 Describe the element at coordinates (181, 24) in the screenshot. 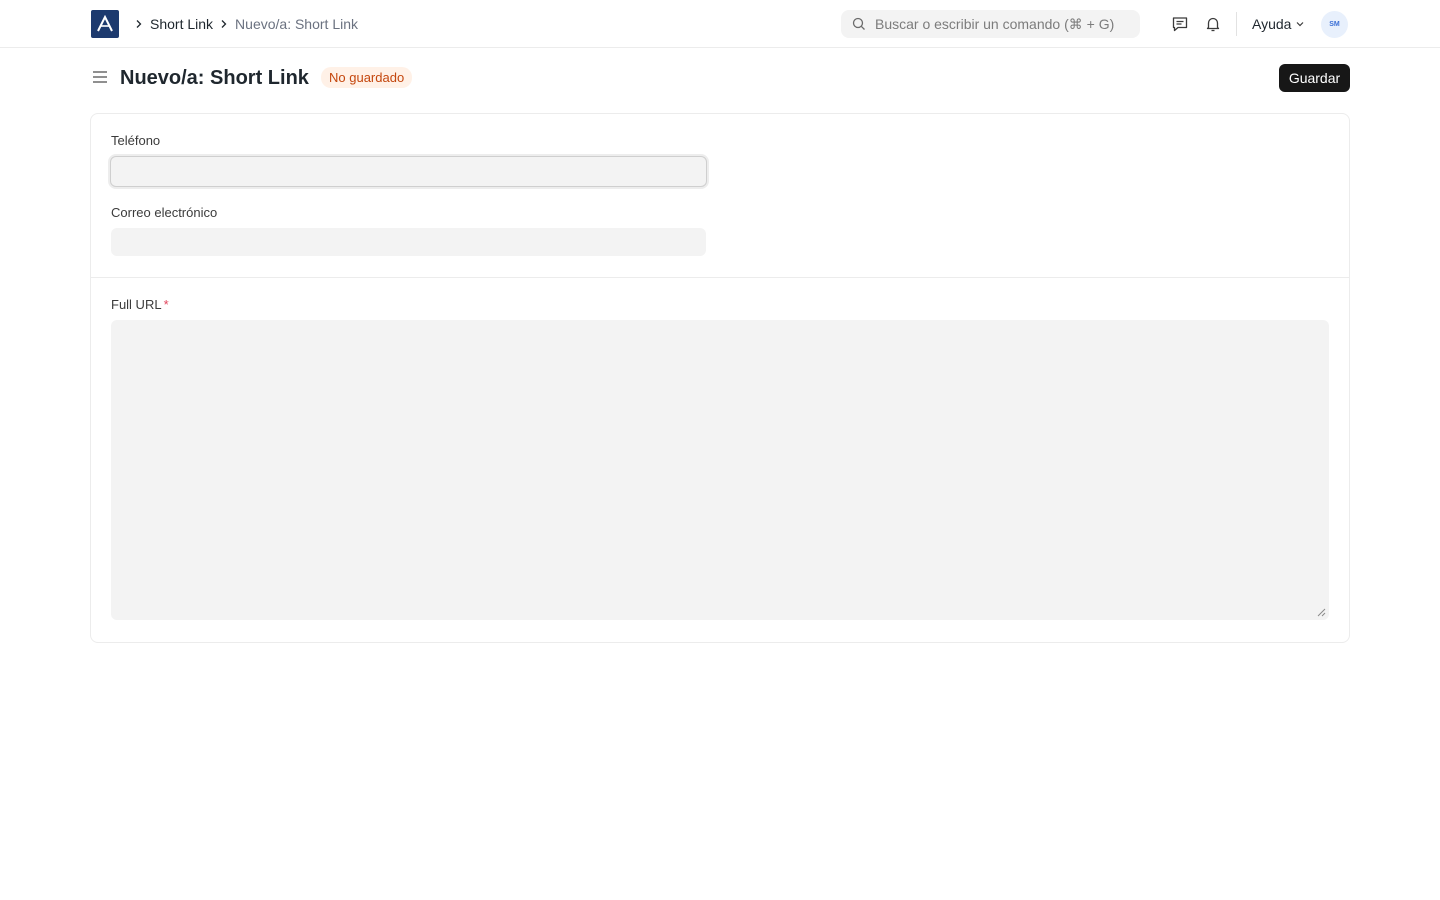

I see `breadcrumb-short-link: Short Link` at that location.